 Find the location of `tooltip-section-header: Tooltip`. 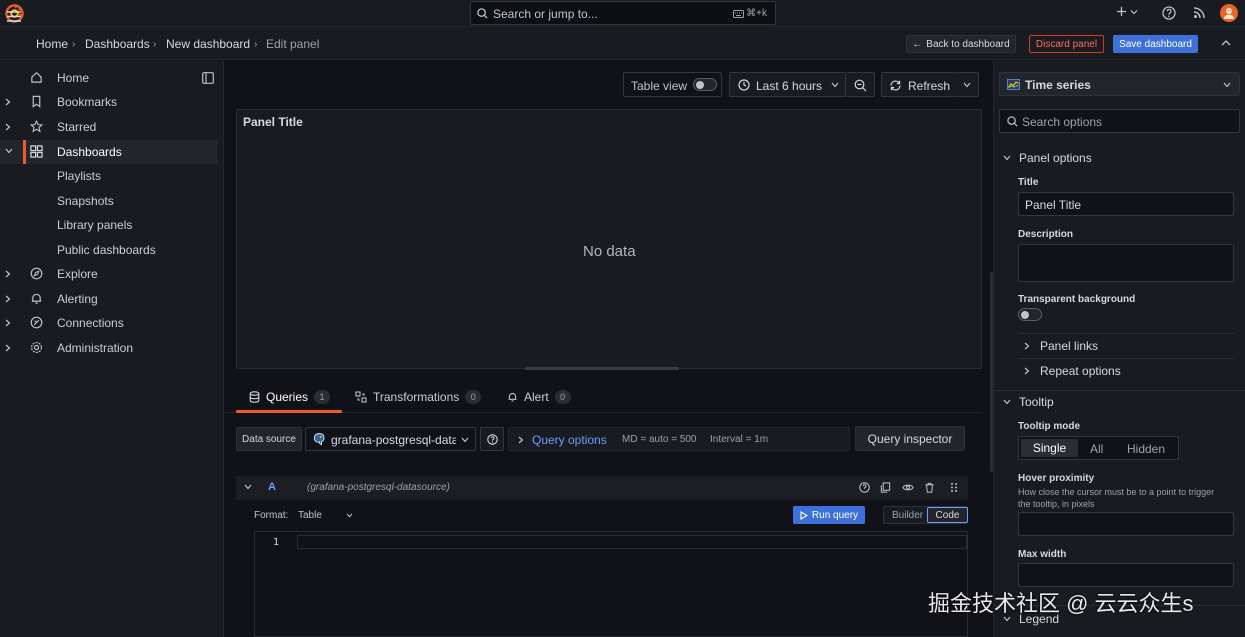

tooltip-section-header: Tooltip is located at coordinates (1028, 402).